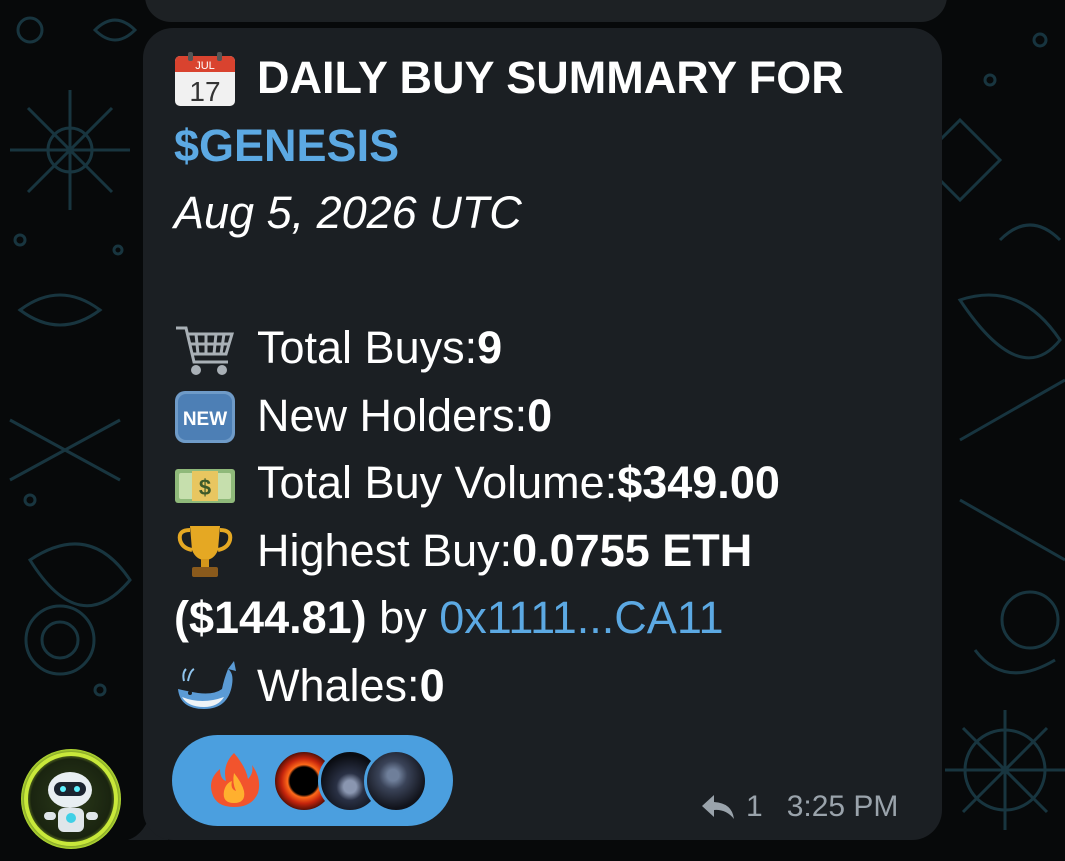 Image resolution: width=1065 pixels, height=861 pixels. I want to click on previous-message-bubble, so click(546, 11).